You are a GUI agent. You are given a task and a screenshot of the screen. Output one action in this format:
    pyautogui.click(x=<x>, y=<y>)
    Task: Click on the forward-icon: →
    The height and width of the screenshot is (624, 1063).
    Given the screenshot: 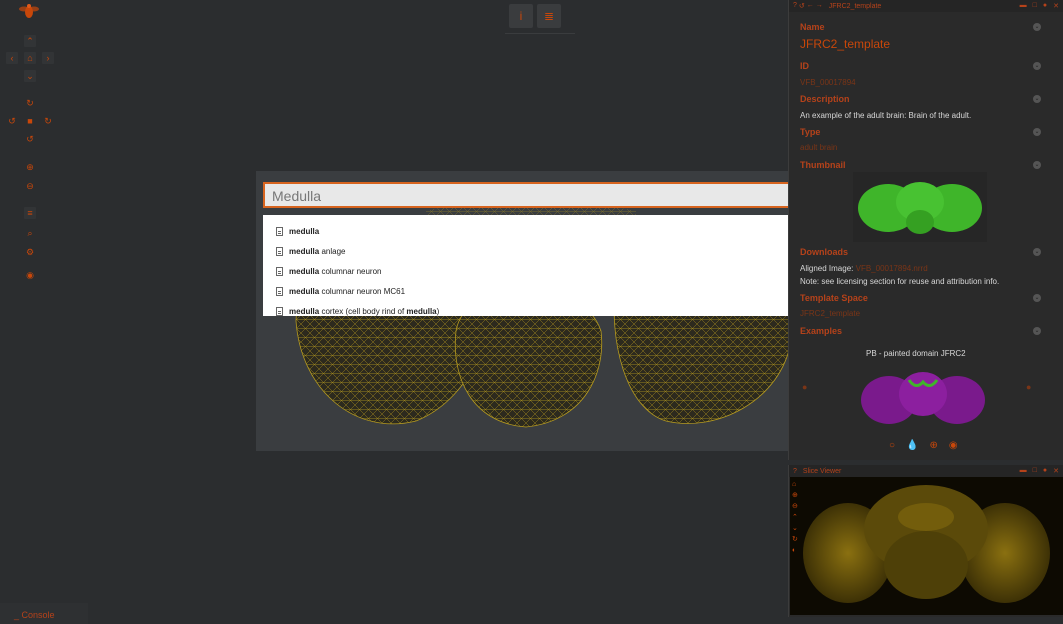 What is the action you would take?
    pyautogui.click(x=819, y=6)
    